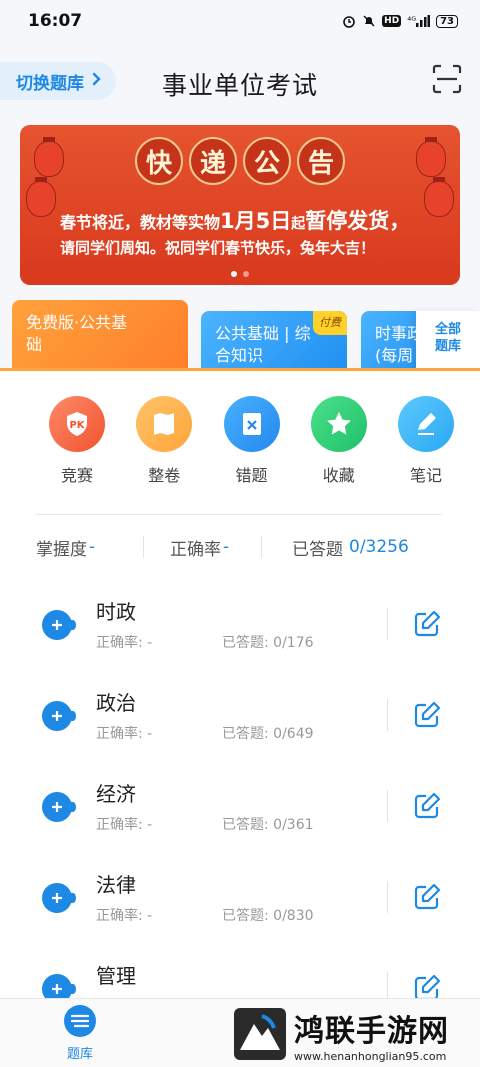 The width and height of the screenshot is (480, 1067). Describe the element at coordinates (116, 703) in the screenshot. I see `topic-name: 政治` at that location.